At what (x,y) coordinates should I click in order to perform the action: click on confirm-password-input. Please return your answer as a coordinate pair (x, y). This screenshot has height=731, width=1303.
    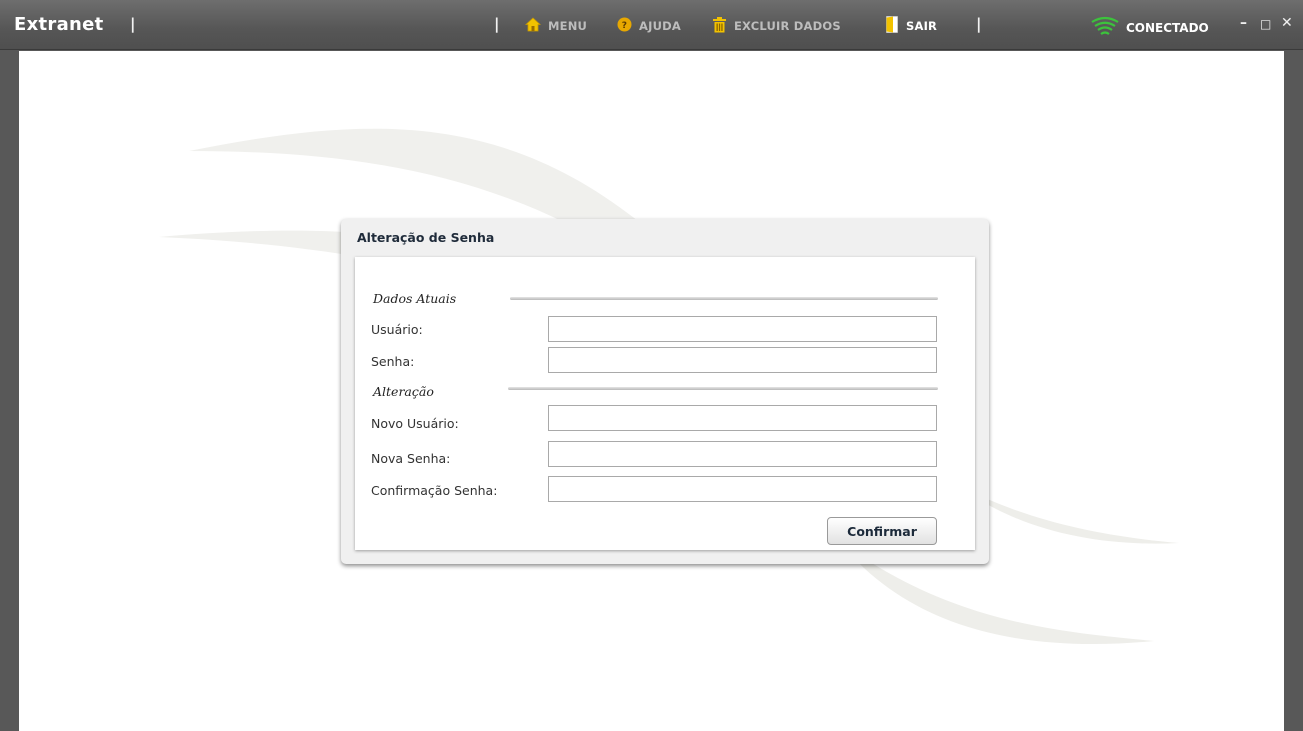
    Looking at the image, I should click on (742, 489).